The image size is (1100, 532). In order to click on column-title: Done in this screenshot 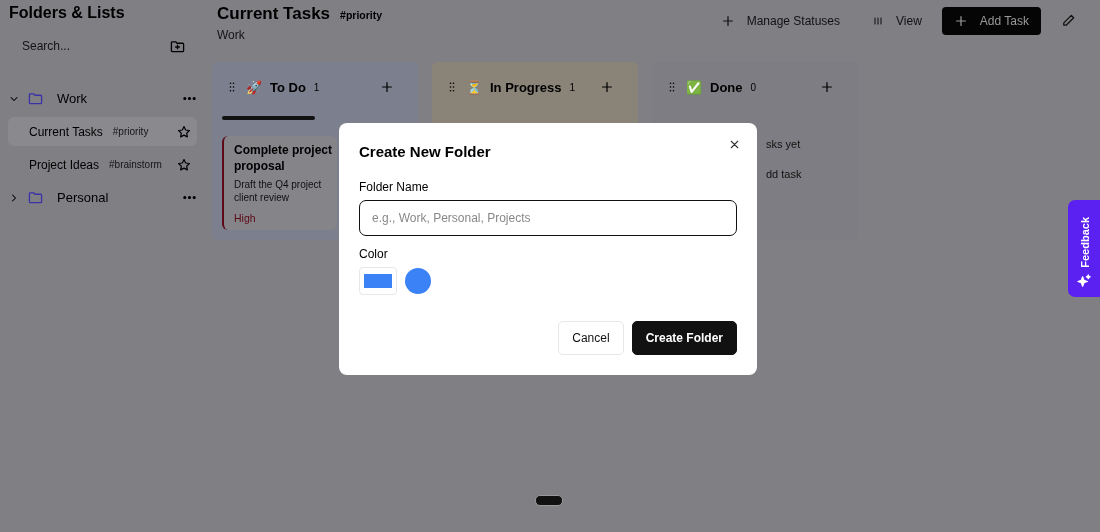, I will do `click(726, 87)`.